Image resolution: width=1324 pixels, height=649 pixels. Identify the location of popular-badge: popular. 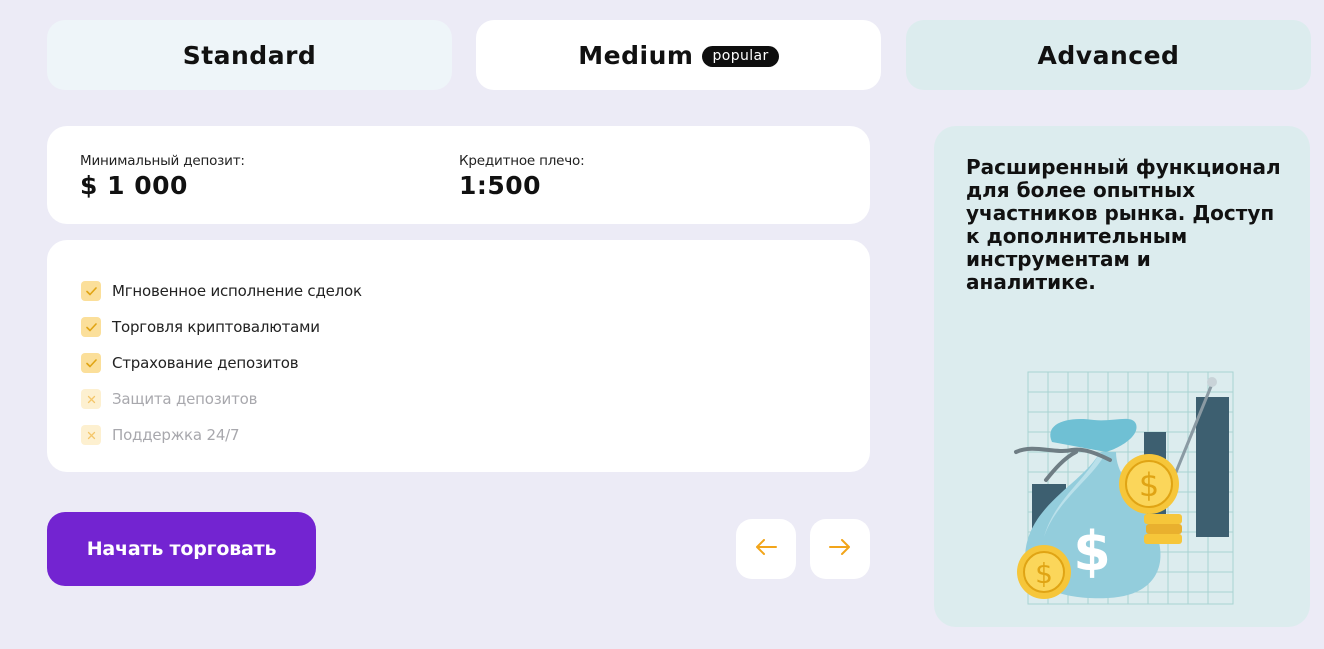
(740, 56).